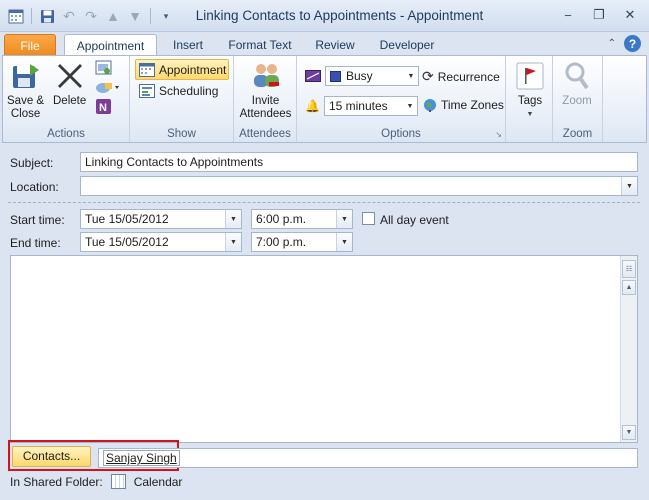  What do you see at coordinates (629, 432) in the screenshot?
I see `scroll-down-icon: ▼` at bounding box center [629, 432].